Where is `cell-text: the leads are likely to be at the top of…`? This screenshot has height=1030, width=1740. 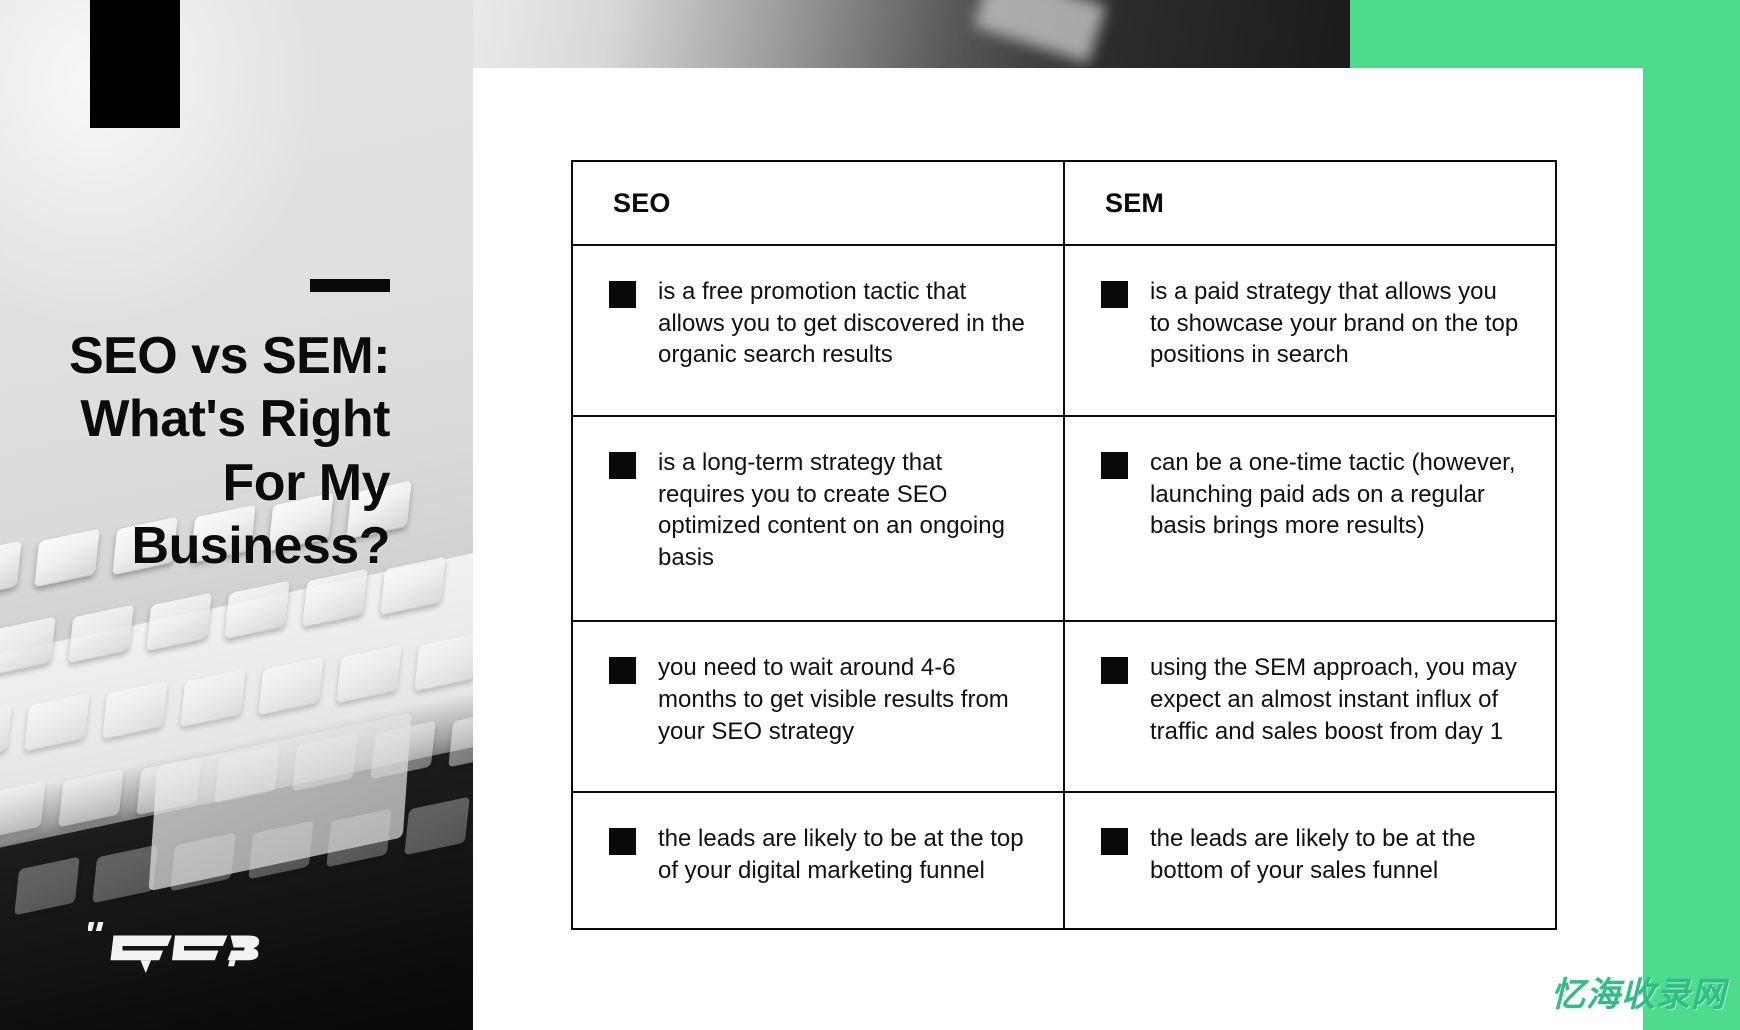 cell-text: the leads are likely to be at the top of… is located at coordinates (841, 855).